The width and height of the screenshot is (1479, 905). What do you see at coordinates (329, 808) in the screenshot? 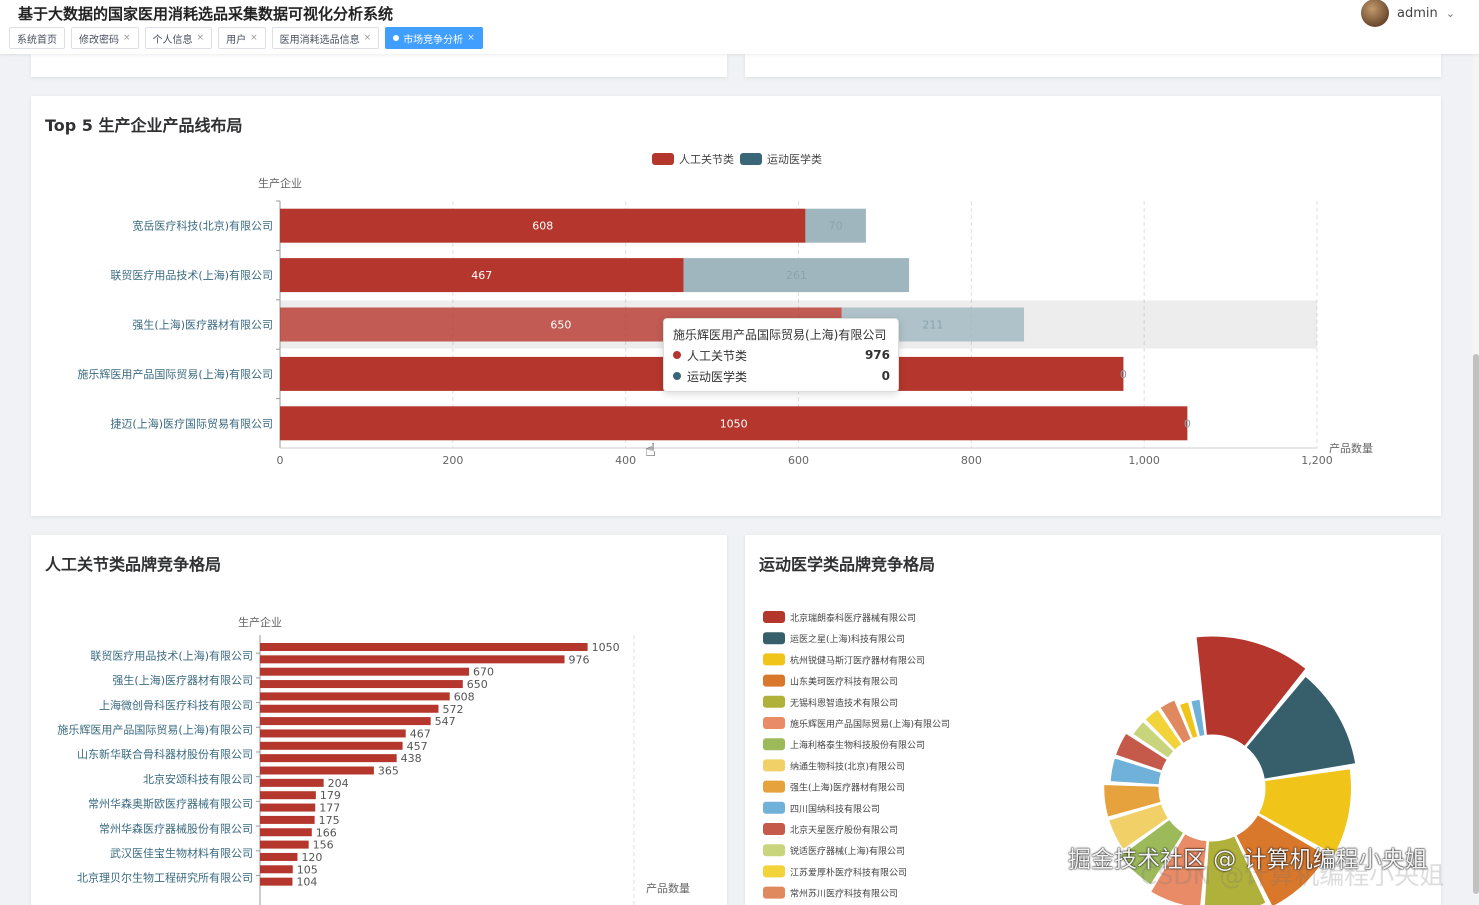
I see `bar-data-label: 177` at bounding box center [329, 808].